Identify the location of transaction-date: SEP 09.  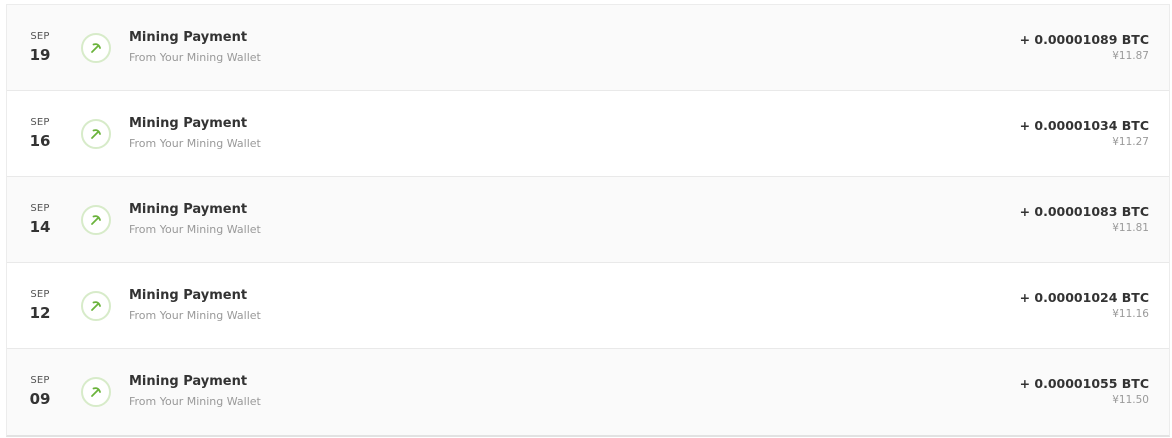
(40, 392).